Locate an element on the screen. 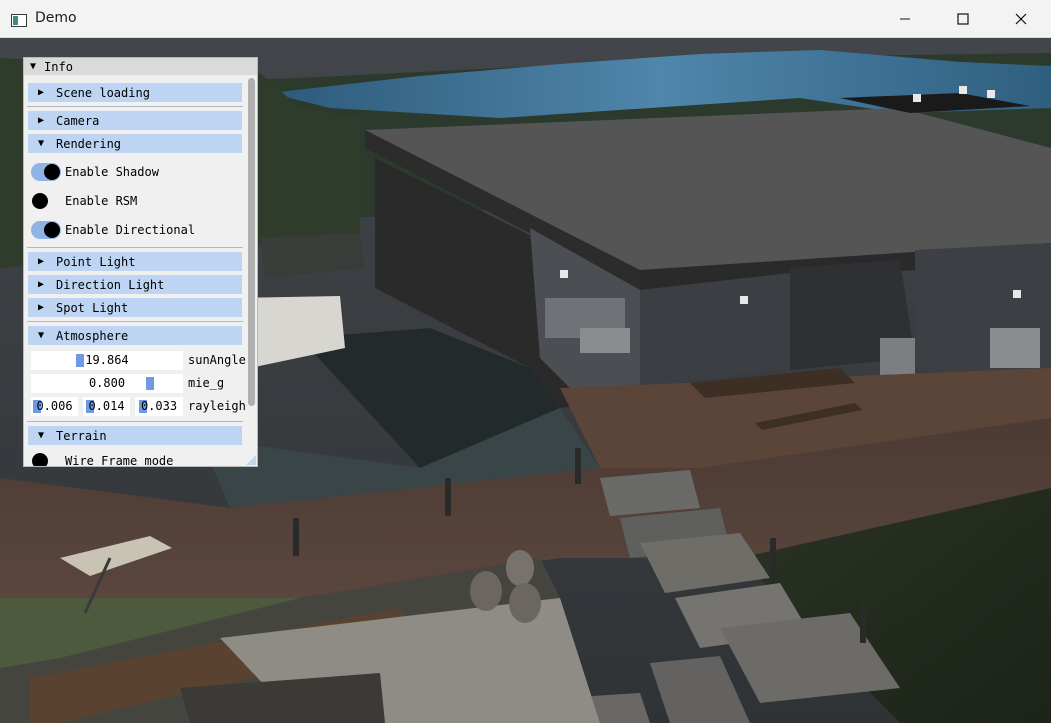 This screenshot has height=723, width=1051. mie-g-slider: 0.800 is located at coordinates (107, 383).